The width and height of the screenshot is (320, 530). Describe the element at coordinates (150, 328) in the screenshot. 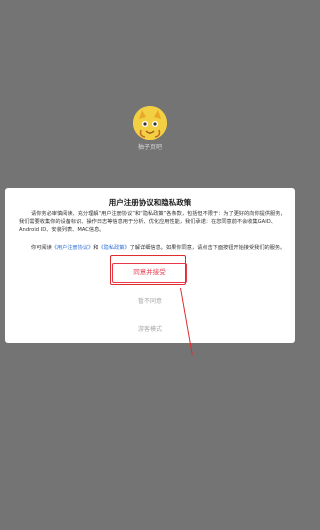

I see `guest-mode-button: 游客模式` at that location.